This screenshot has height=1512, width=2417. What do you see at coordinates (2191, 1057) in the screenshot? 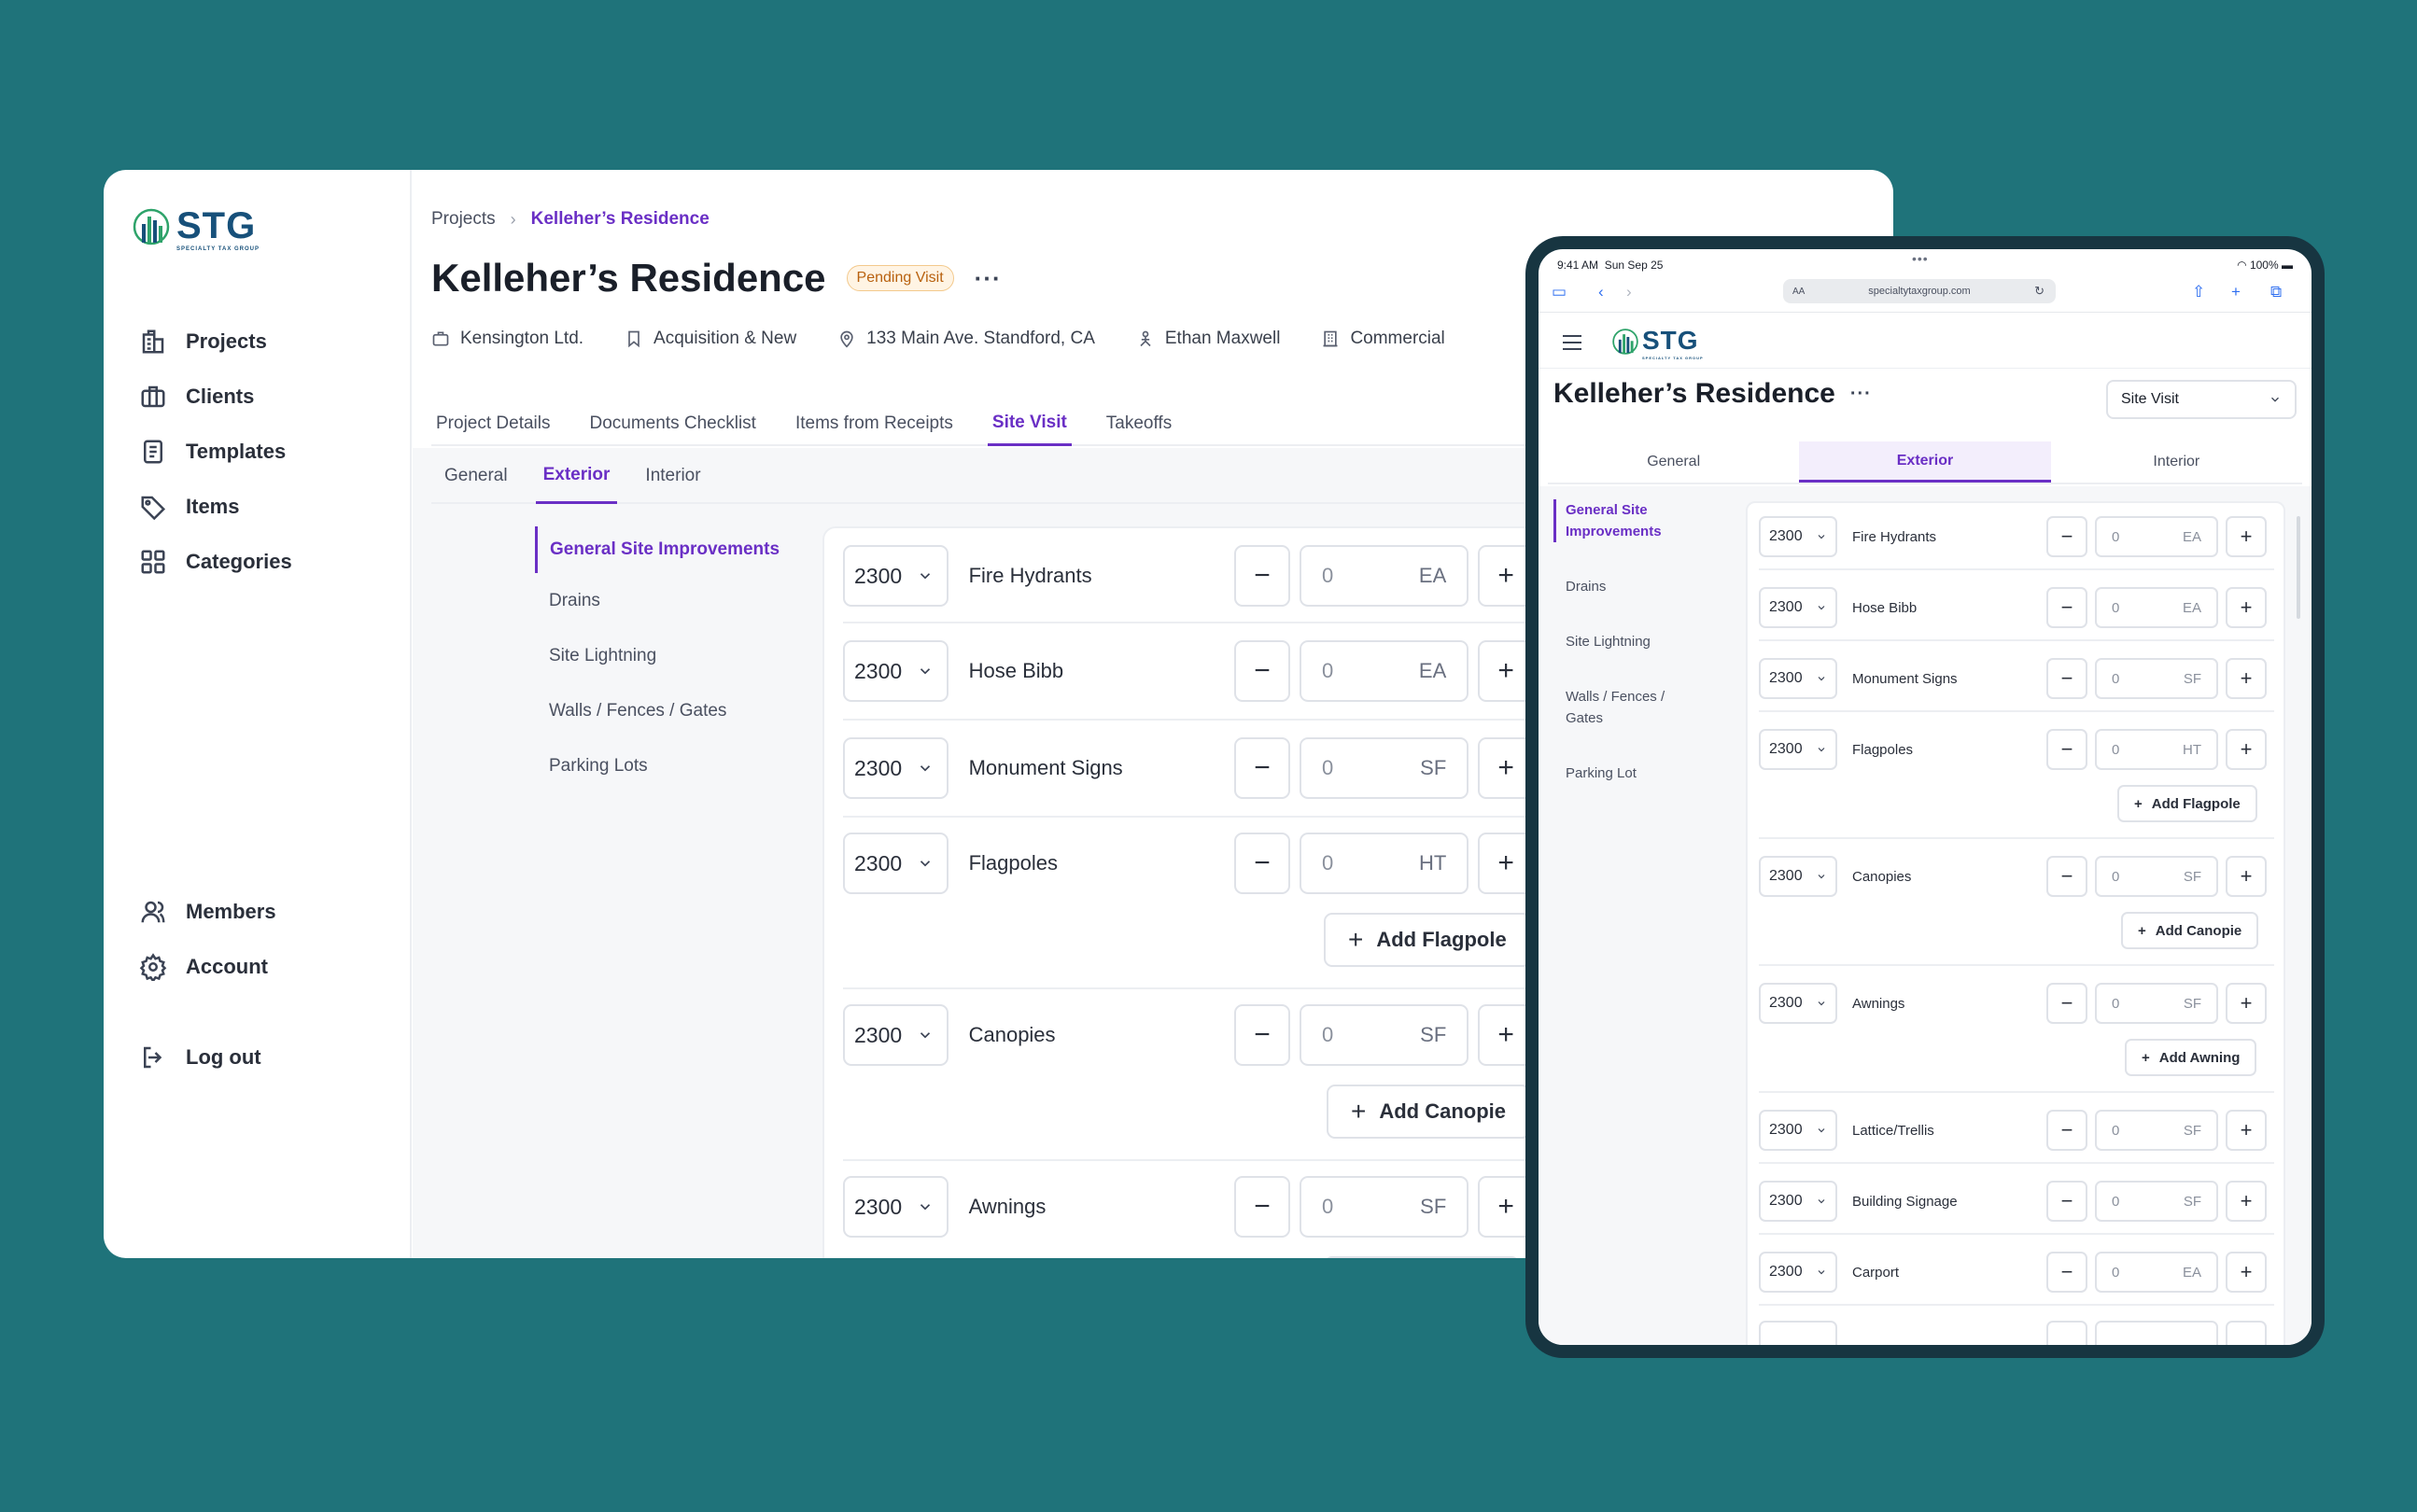
I see `add-awning-button: + Add Awning` at bounding box center [2191, 1057].